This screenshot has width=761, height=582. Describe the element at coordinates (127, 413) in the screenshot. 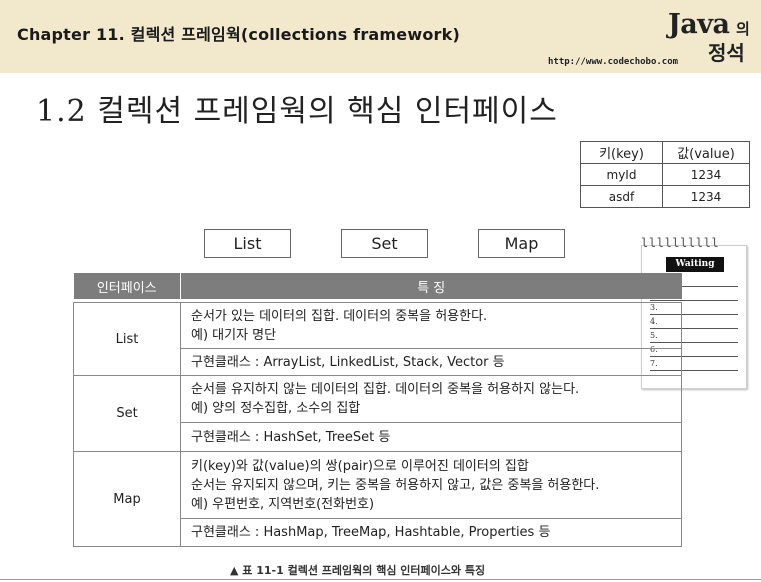

I see `interface-name-set: Set` at that location.